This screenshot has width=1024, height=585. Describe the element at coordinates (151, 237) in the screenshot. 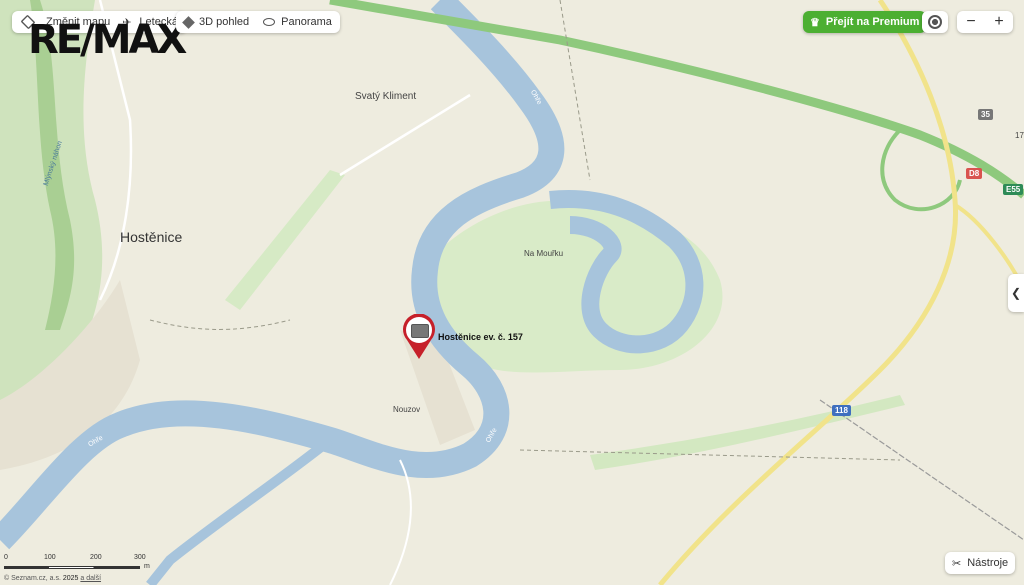

I see `label-hostenice: Hostěnice` at that location.